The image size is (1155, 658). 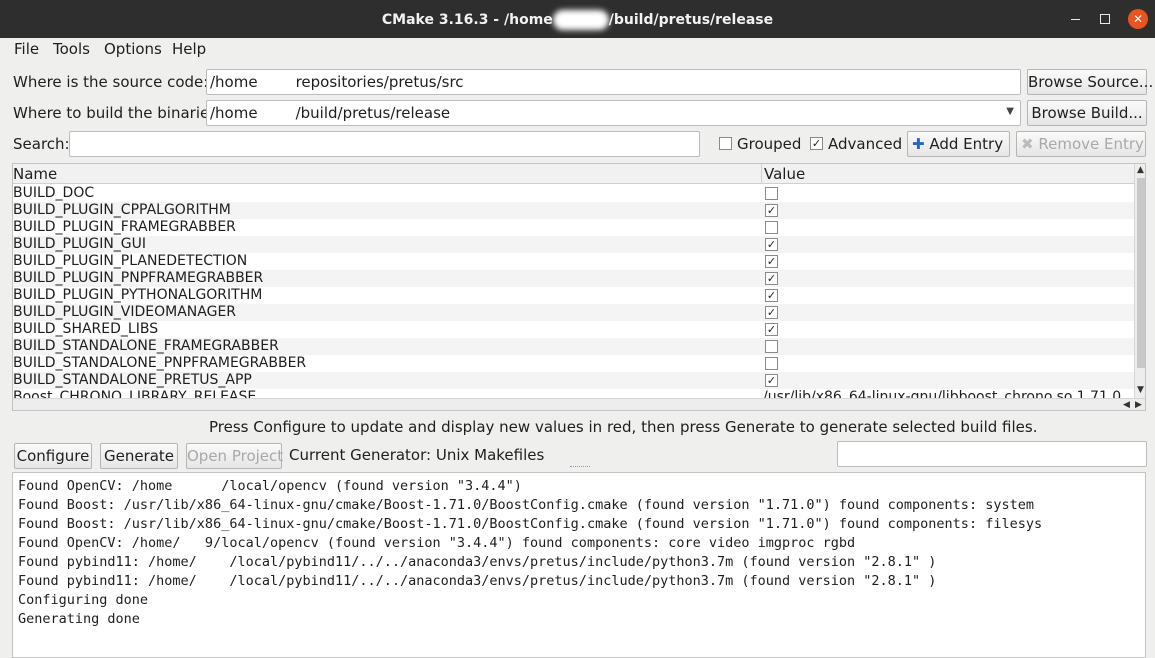 I want to click on splitter-handle, so click(x=580, y=467).